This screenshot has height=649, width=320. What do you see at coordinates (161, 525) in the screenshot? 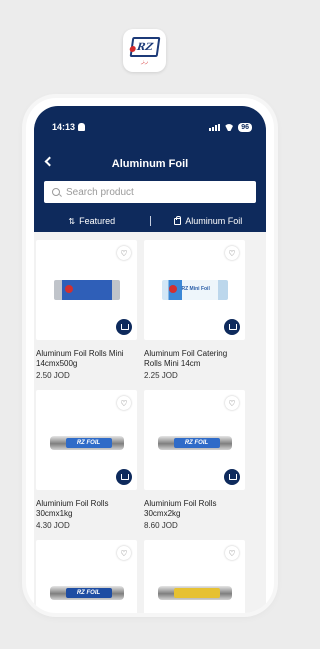
I see `product-price: 8.60 JOD` at bounding box center [161, 525].